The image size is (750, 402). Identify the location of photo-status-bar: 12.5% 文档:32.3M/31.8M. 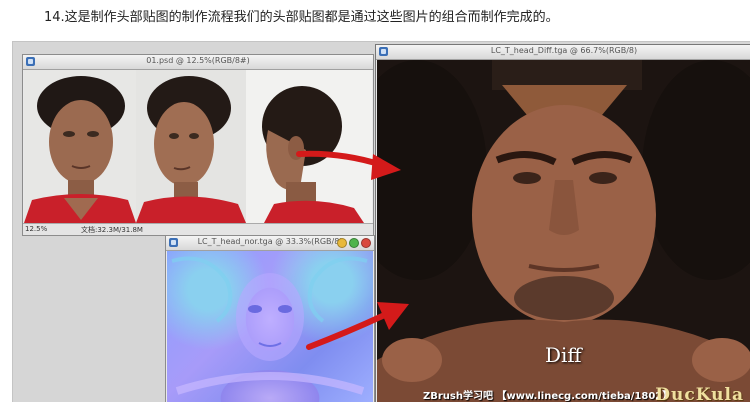
(198, 229).